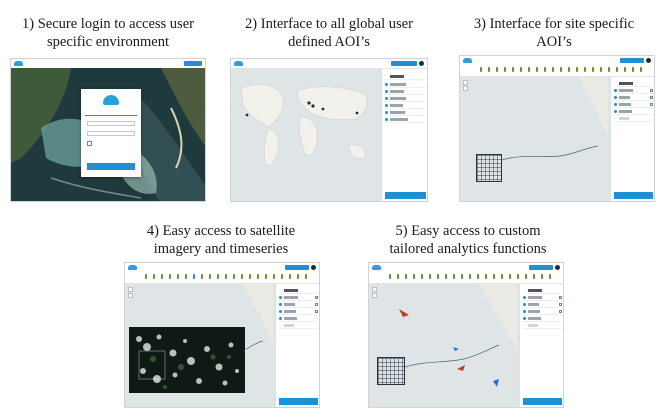  What do you see at coordinates (632, 139) in the screenshot?
I see `site-panel` at bounding box center [632, 139].